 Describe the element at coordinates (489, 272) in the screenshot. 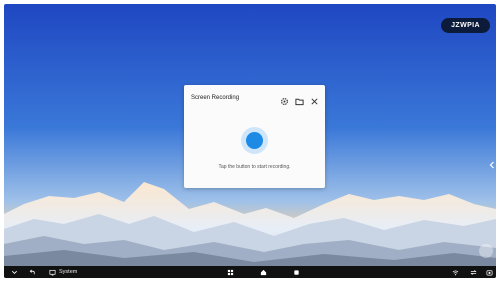

I see `screenshot-icon` at that location.